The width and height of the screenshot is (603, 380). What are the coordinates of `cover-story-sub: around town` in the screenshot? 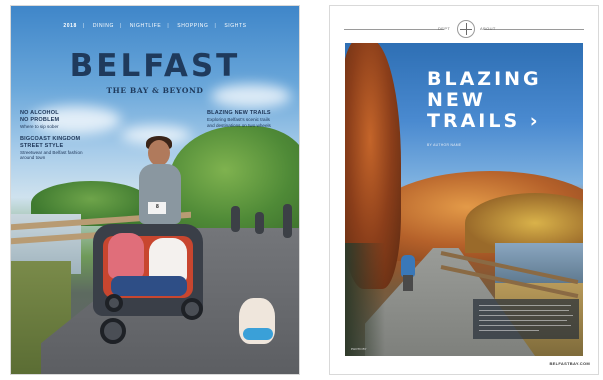 It's located at (33, 158).